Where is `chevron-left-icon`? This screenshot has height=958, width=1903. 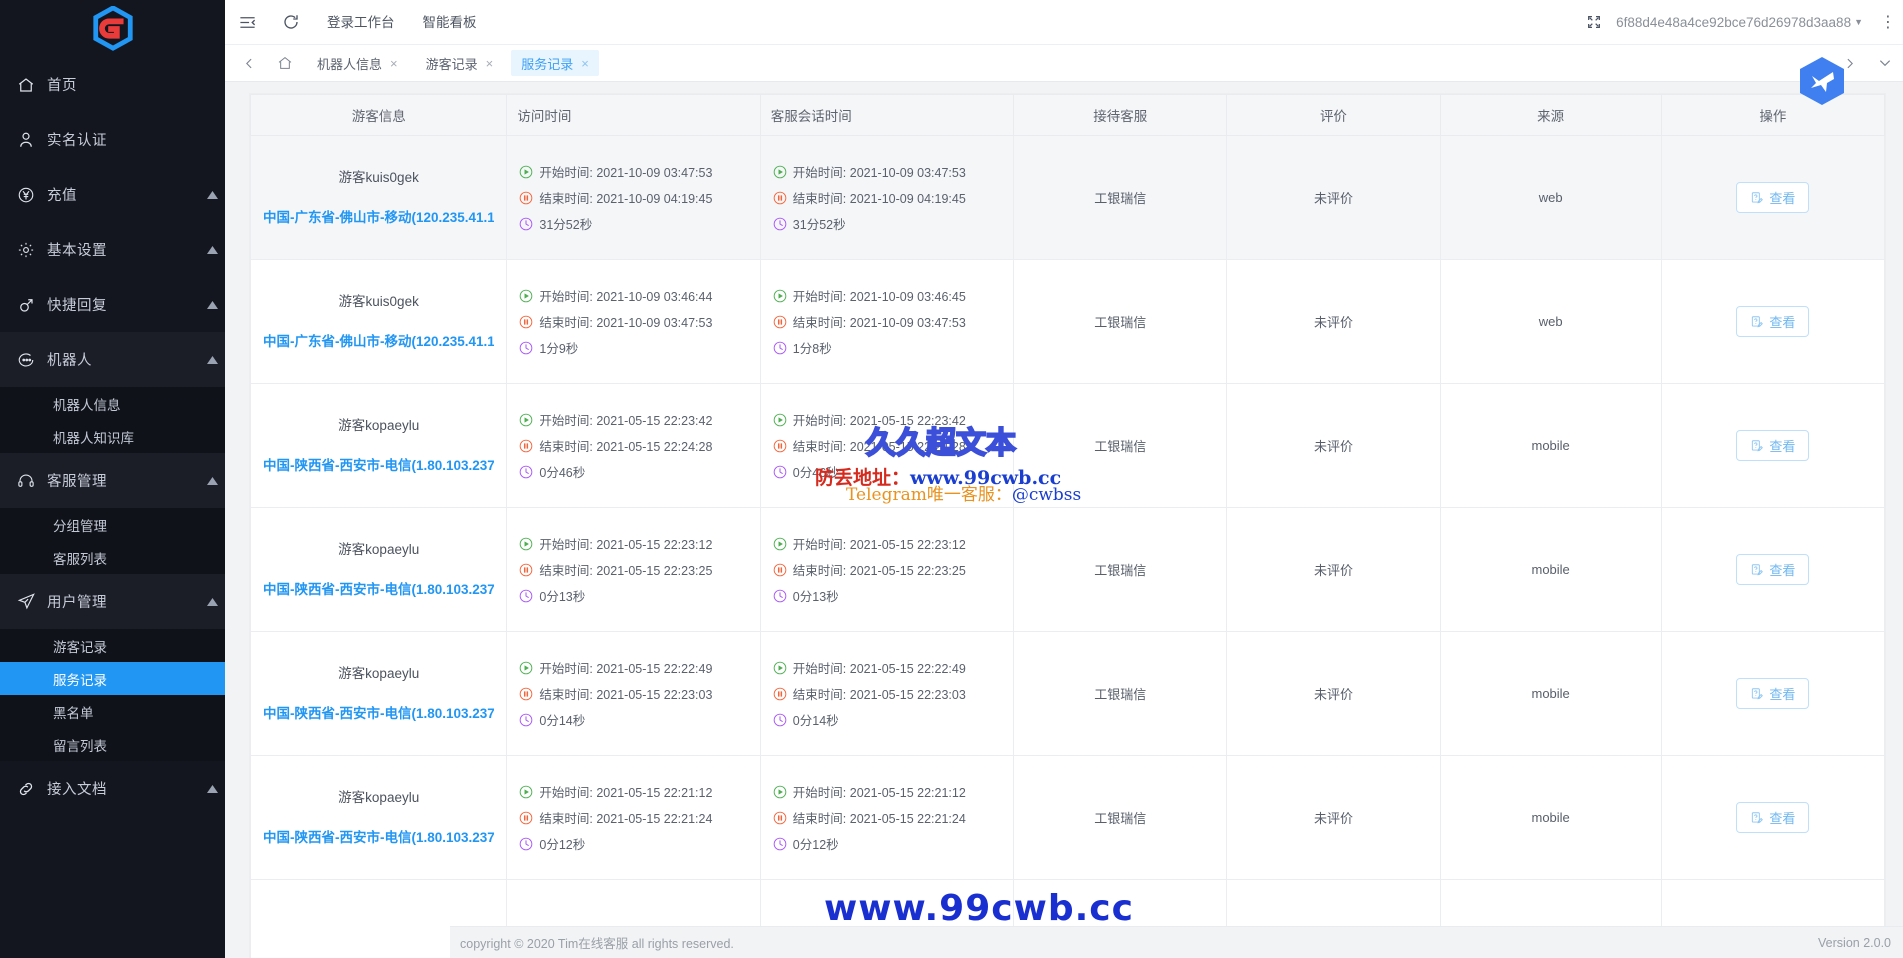
chevron-left-icon is located at coordinates (249, 63).